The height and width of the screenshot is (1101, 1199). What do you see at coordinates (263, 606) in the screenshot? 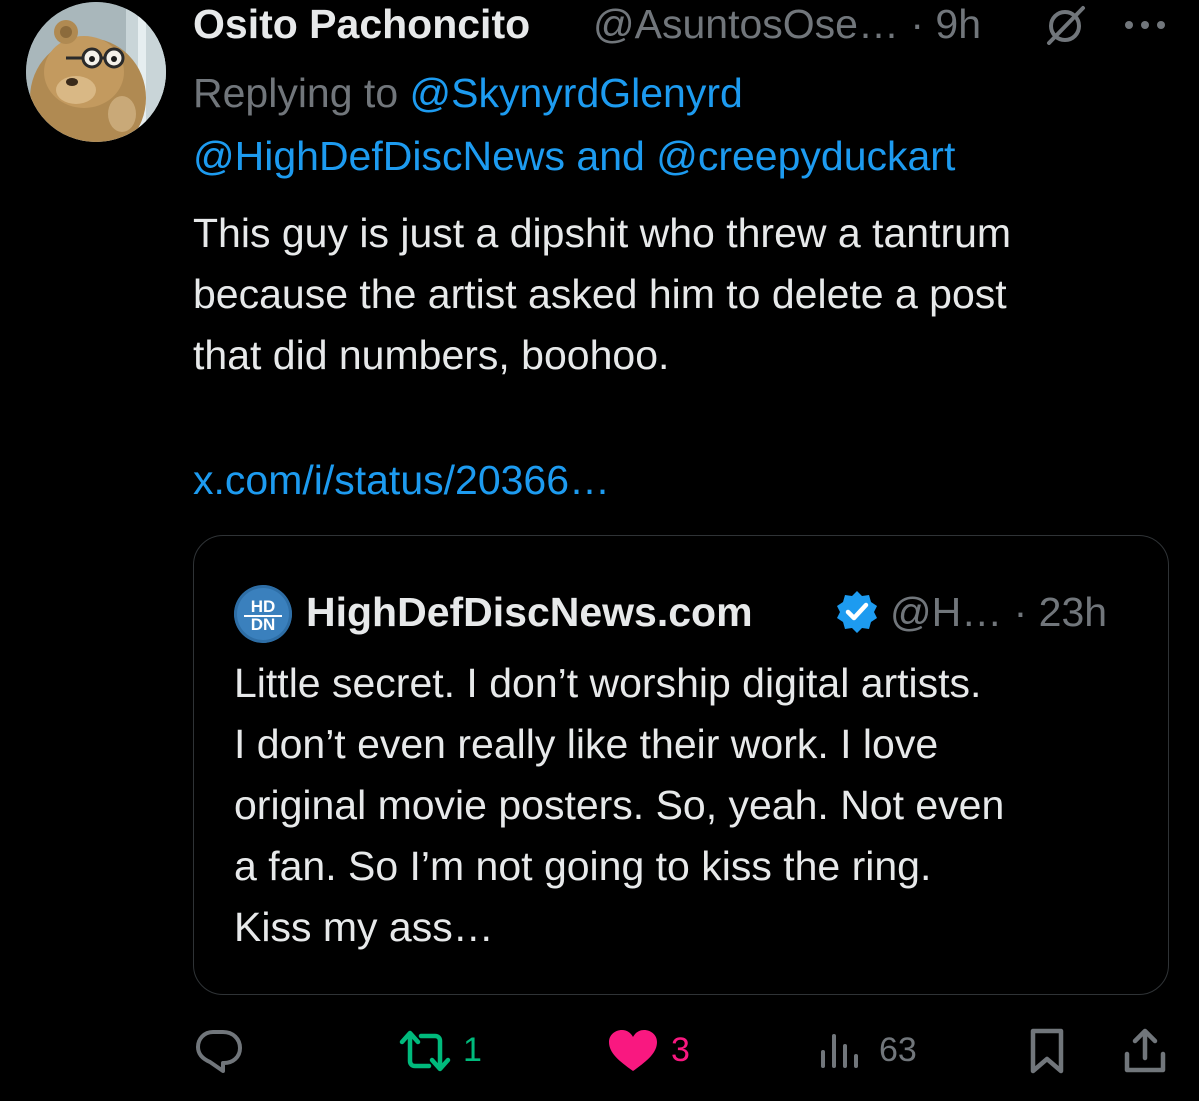
I see `quoted-avatar-lettering: HD` at bounding box center [263, 606].